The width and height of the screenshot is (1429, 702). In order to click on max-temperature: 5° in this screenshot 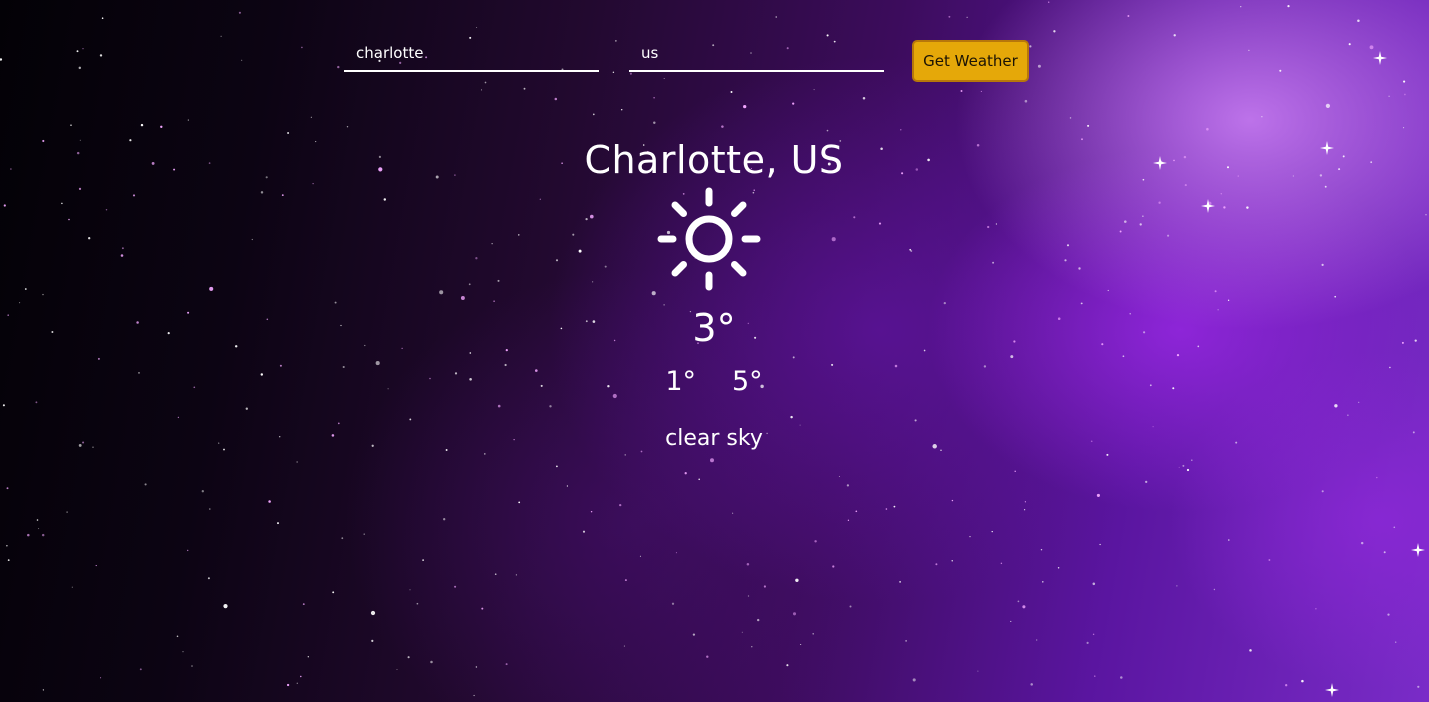, I will do `click(747, 381)`.